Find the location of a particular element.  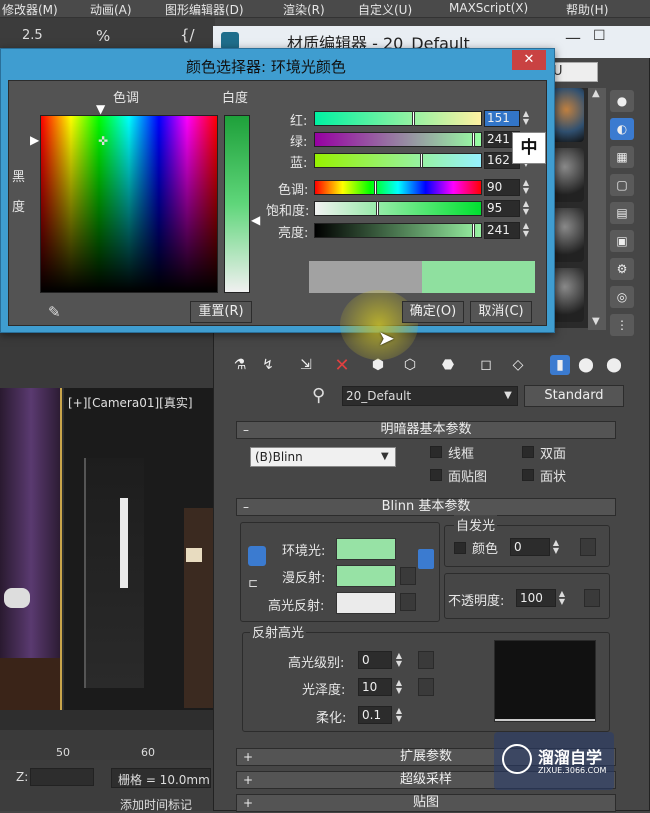

top-viewport is located at coordinates (107, 359).